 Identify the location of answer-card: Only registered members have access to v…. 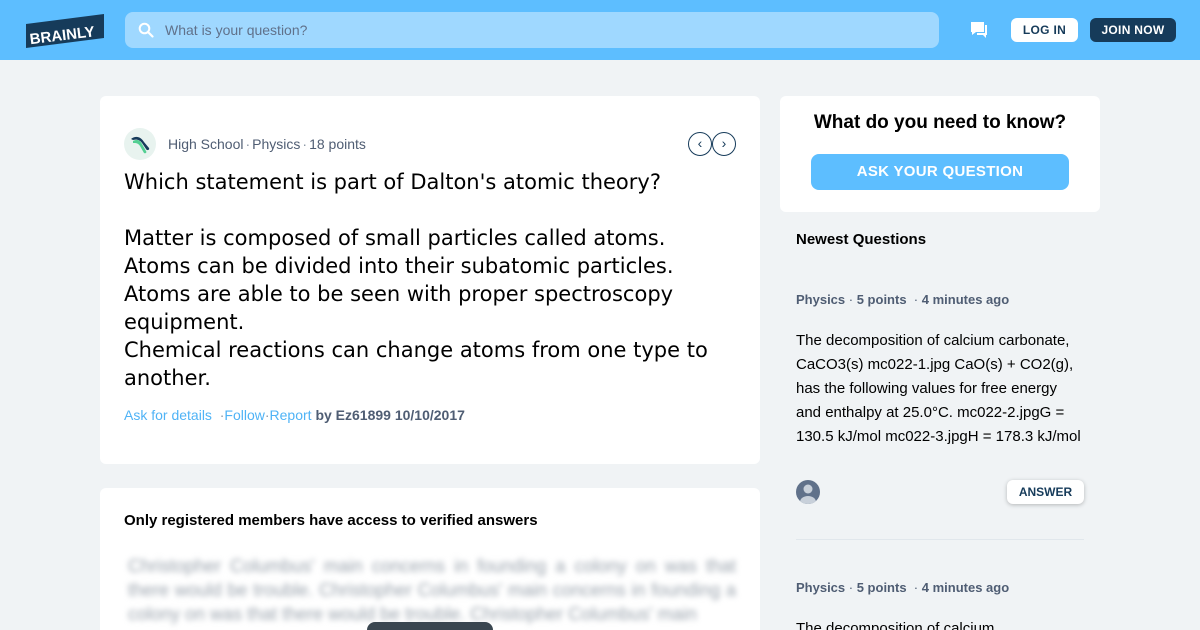
(430, 559).